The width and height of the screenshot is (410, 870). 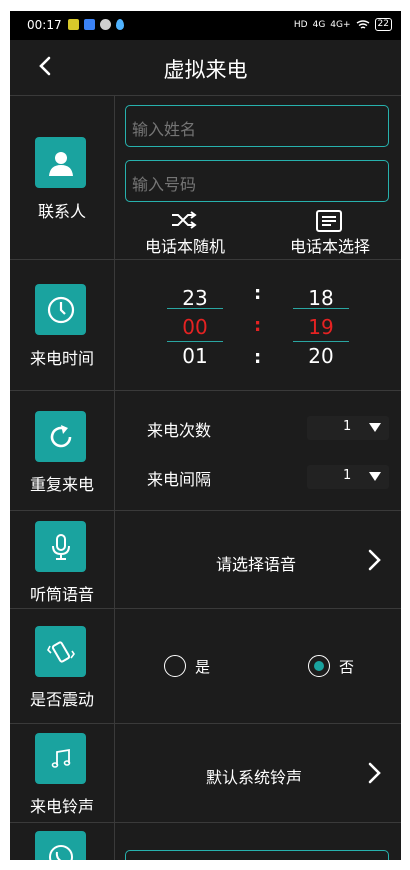 I want to click on call-time-left: 来电时间, so click(x=62, y=325).